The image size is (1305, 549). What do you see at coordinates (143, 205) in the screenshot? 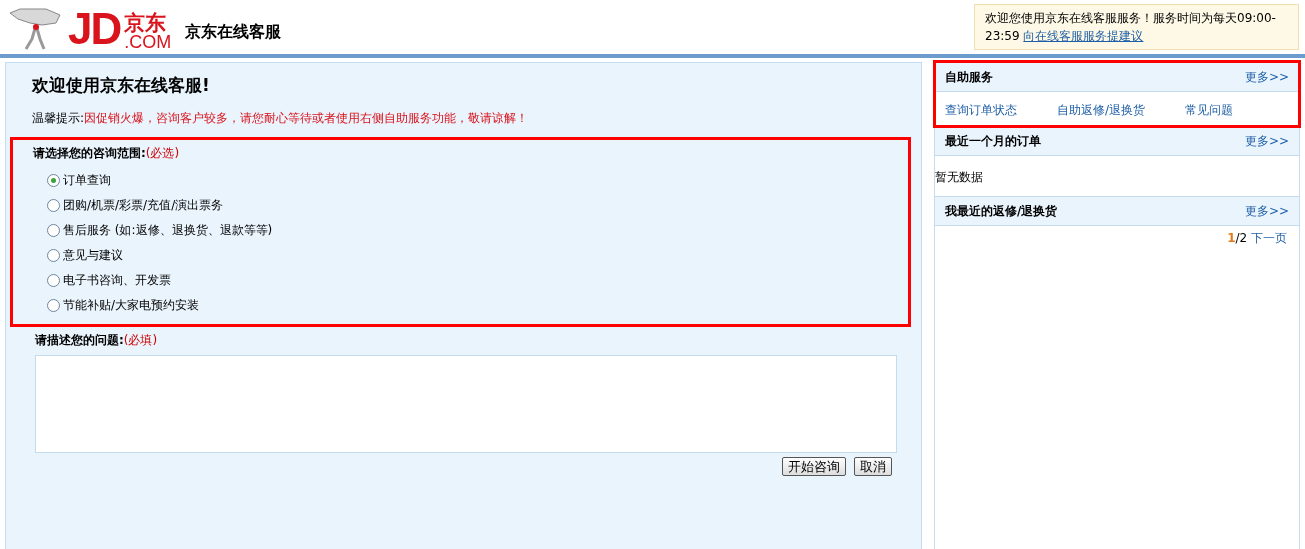
I see `option-label: 团购/机票/彩票/充值/演出票务` at bounding box center [143, 205].